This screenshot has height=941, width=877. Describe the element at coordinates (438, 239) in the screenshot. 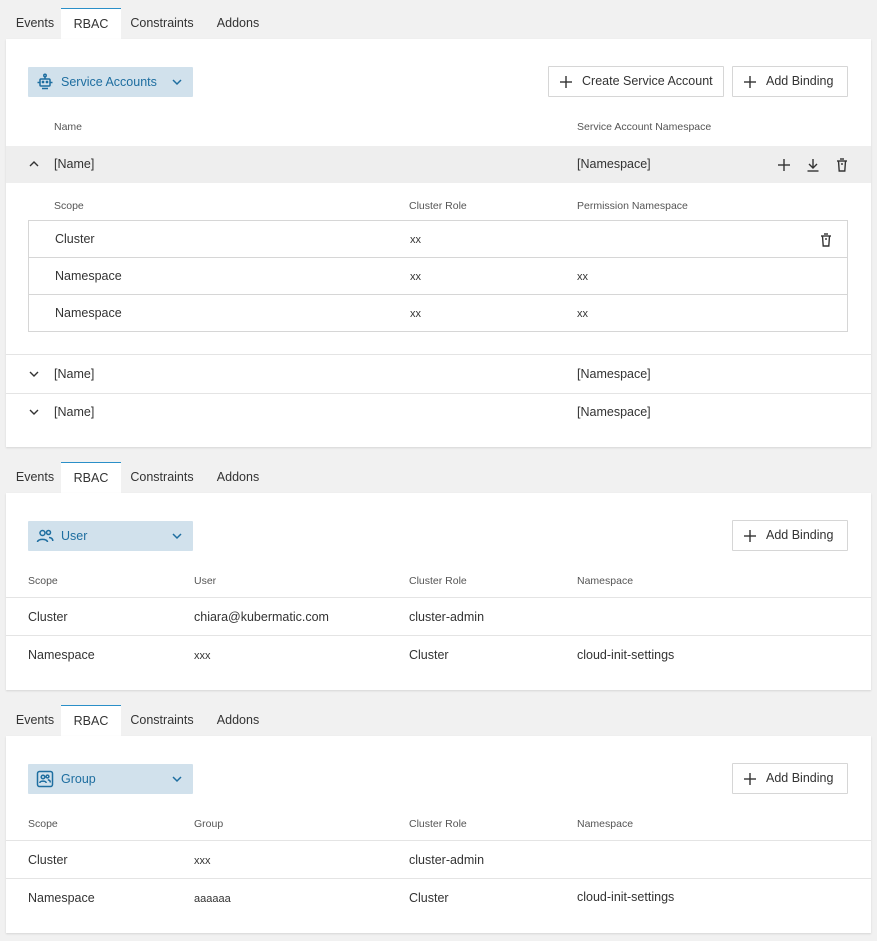

I see `table-row: Cluster xx` at that location.